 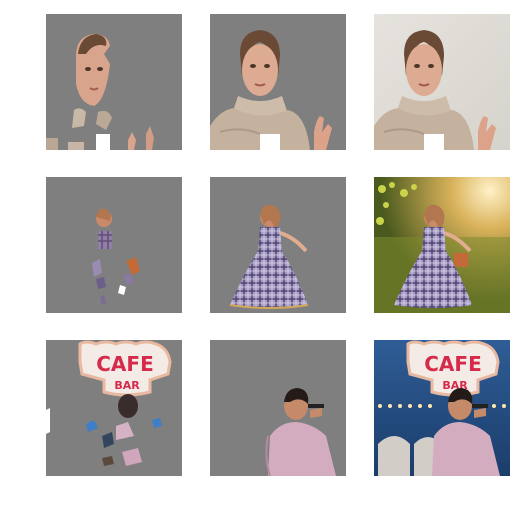 I want to click on row1-refined-mask-panel, so click(x=278, y=82).